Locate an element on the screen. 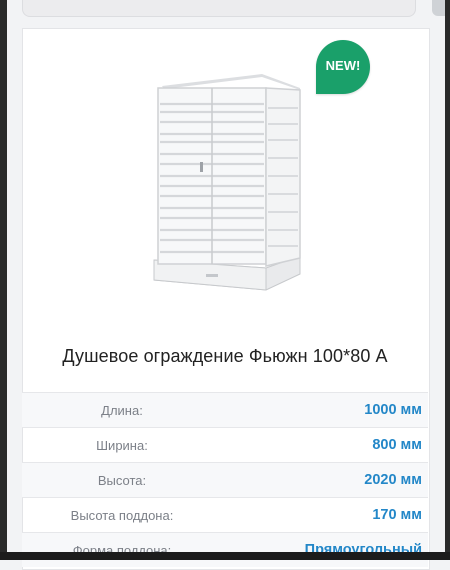 The image size is (450, 570). spec-row-length: Длина: 1000 мм is located at coordinates (225, 409).